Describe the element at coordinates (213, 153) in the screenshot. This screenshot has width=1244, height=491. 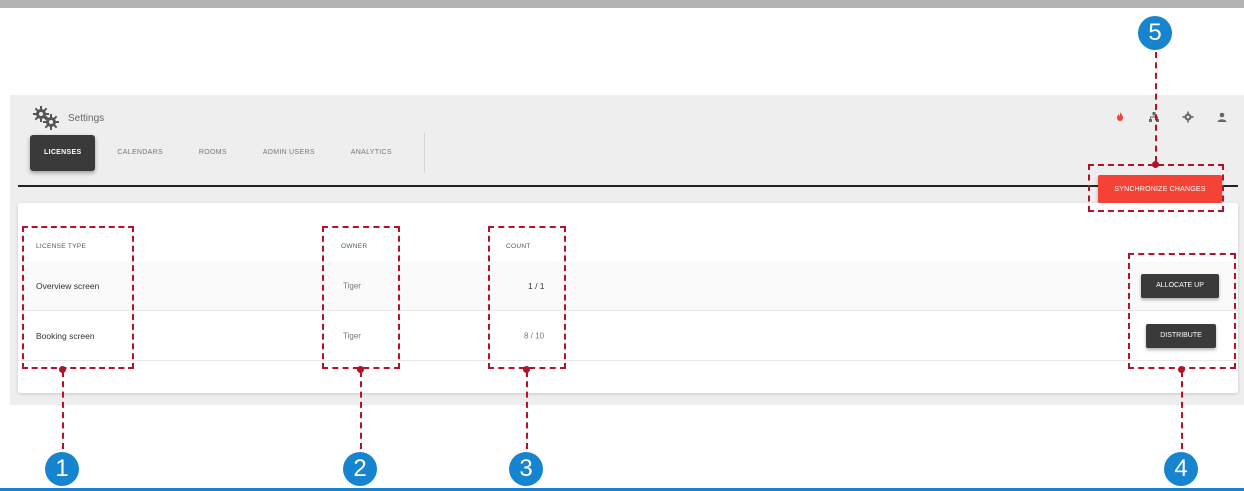
I see `tab-rooms: ROOMS` at that location.